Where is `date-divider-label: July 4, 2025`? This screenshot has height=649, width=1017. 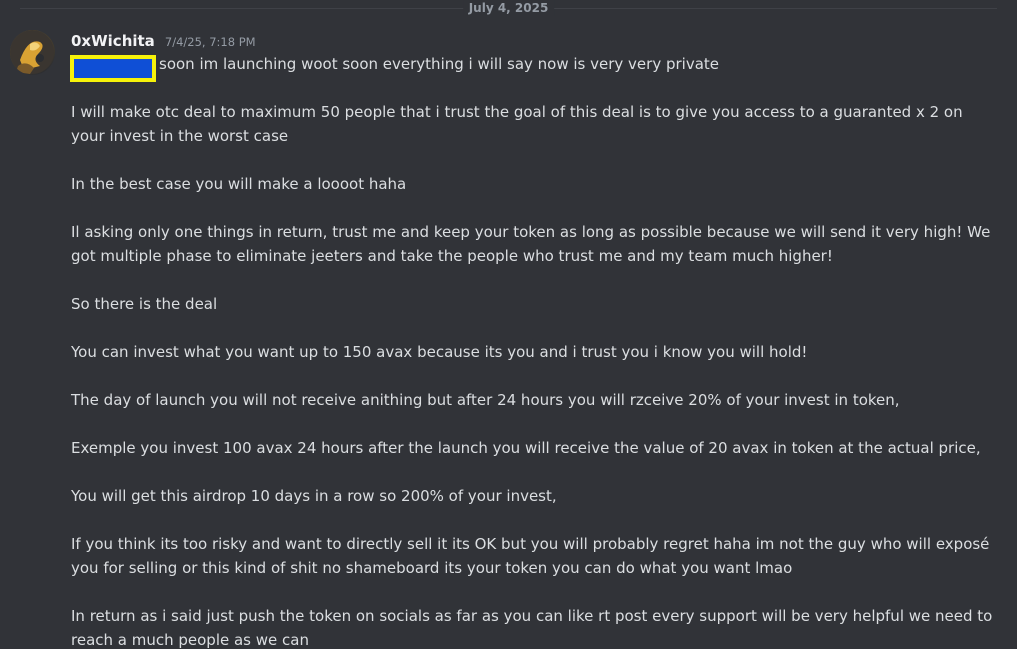
date-divider-label: July 4, 2025 is located at coordinates (508, 8).